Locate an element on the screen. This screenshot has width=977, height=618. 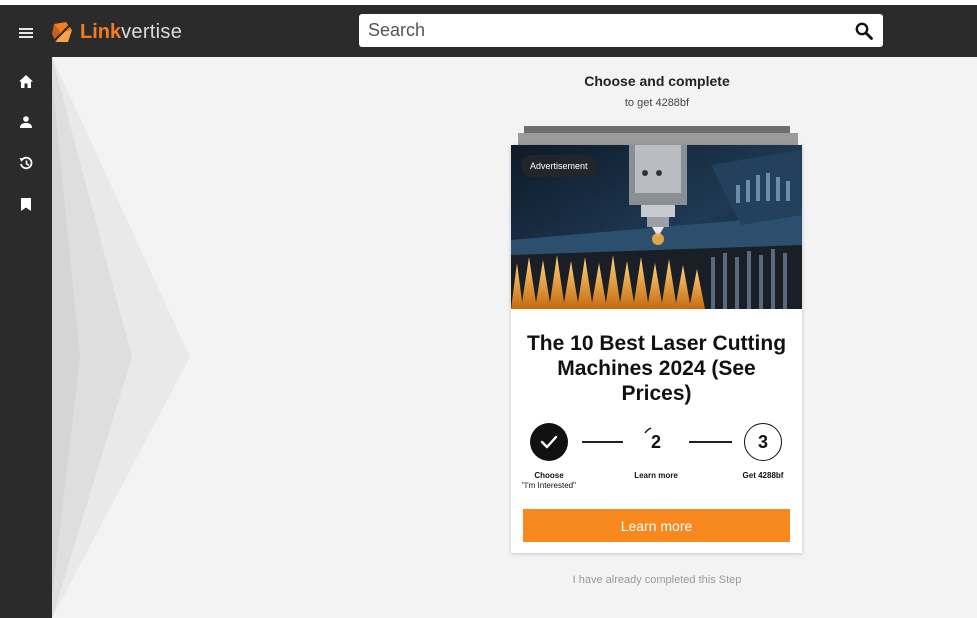
hamburger-menu-icon is located at coordinates (26, 33).